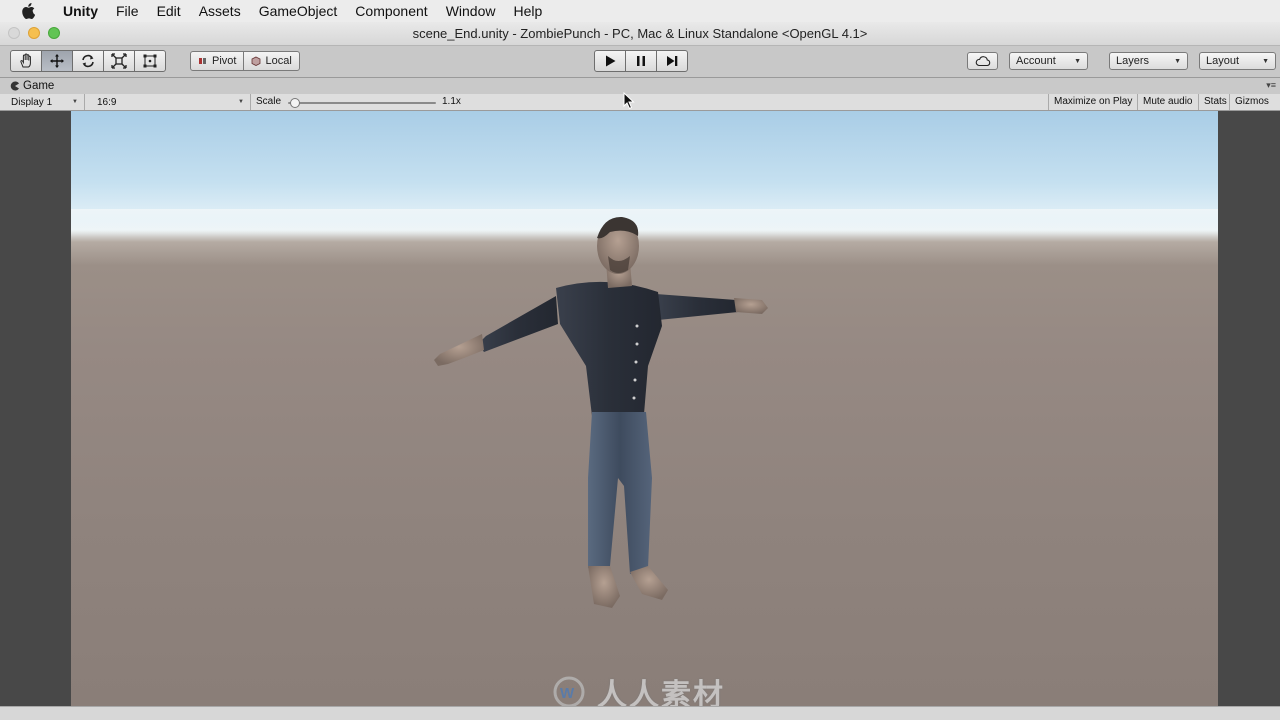  I want to click on watermark-logo-icon: W, so click(569, 691).